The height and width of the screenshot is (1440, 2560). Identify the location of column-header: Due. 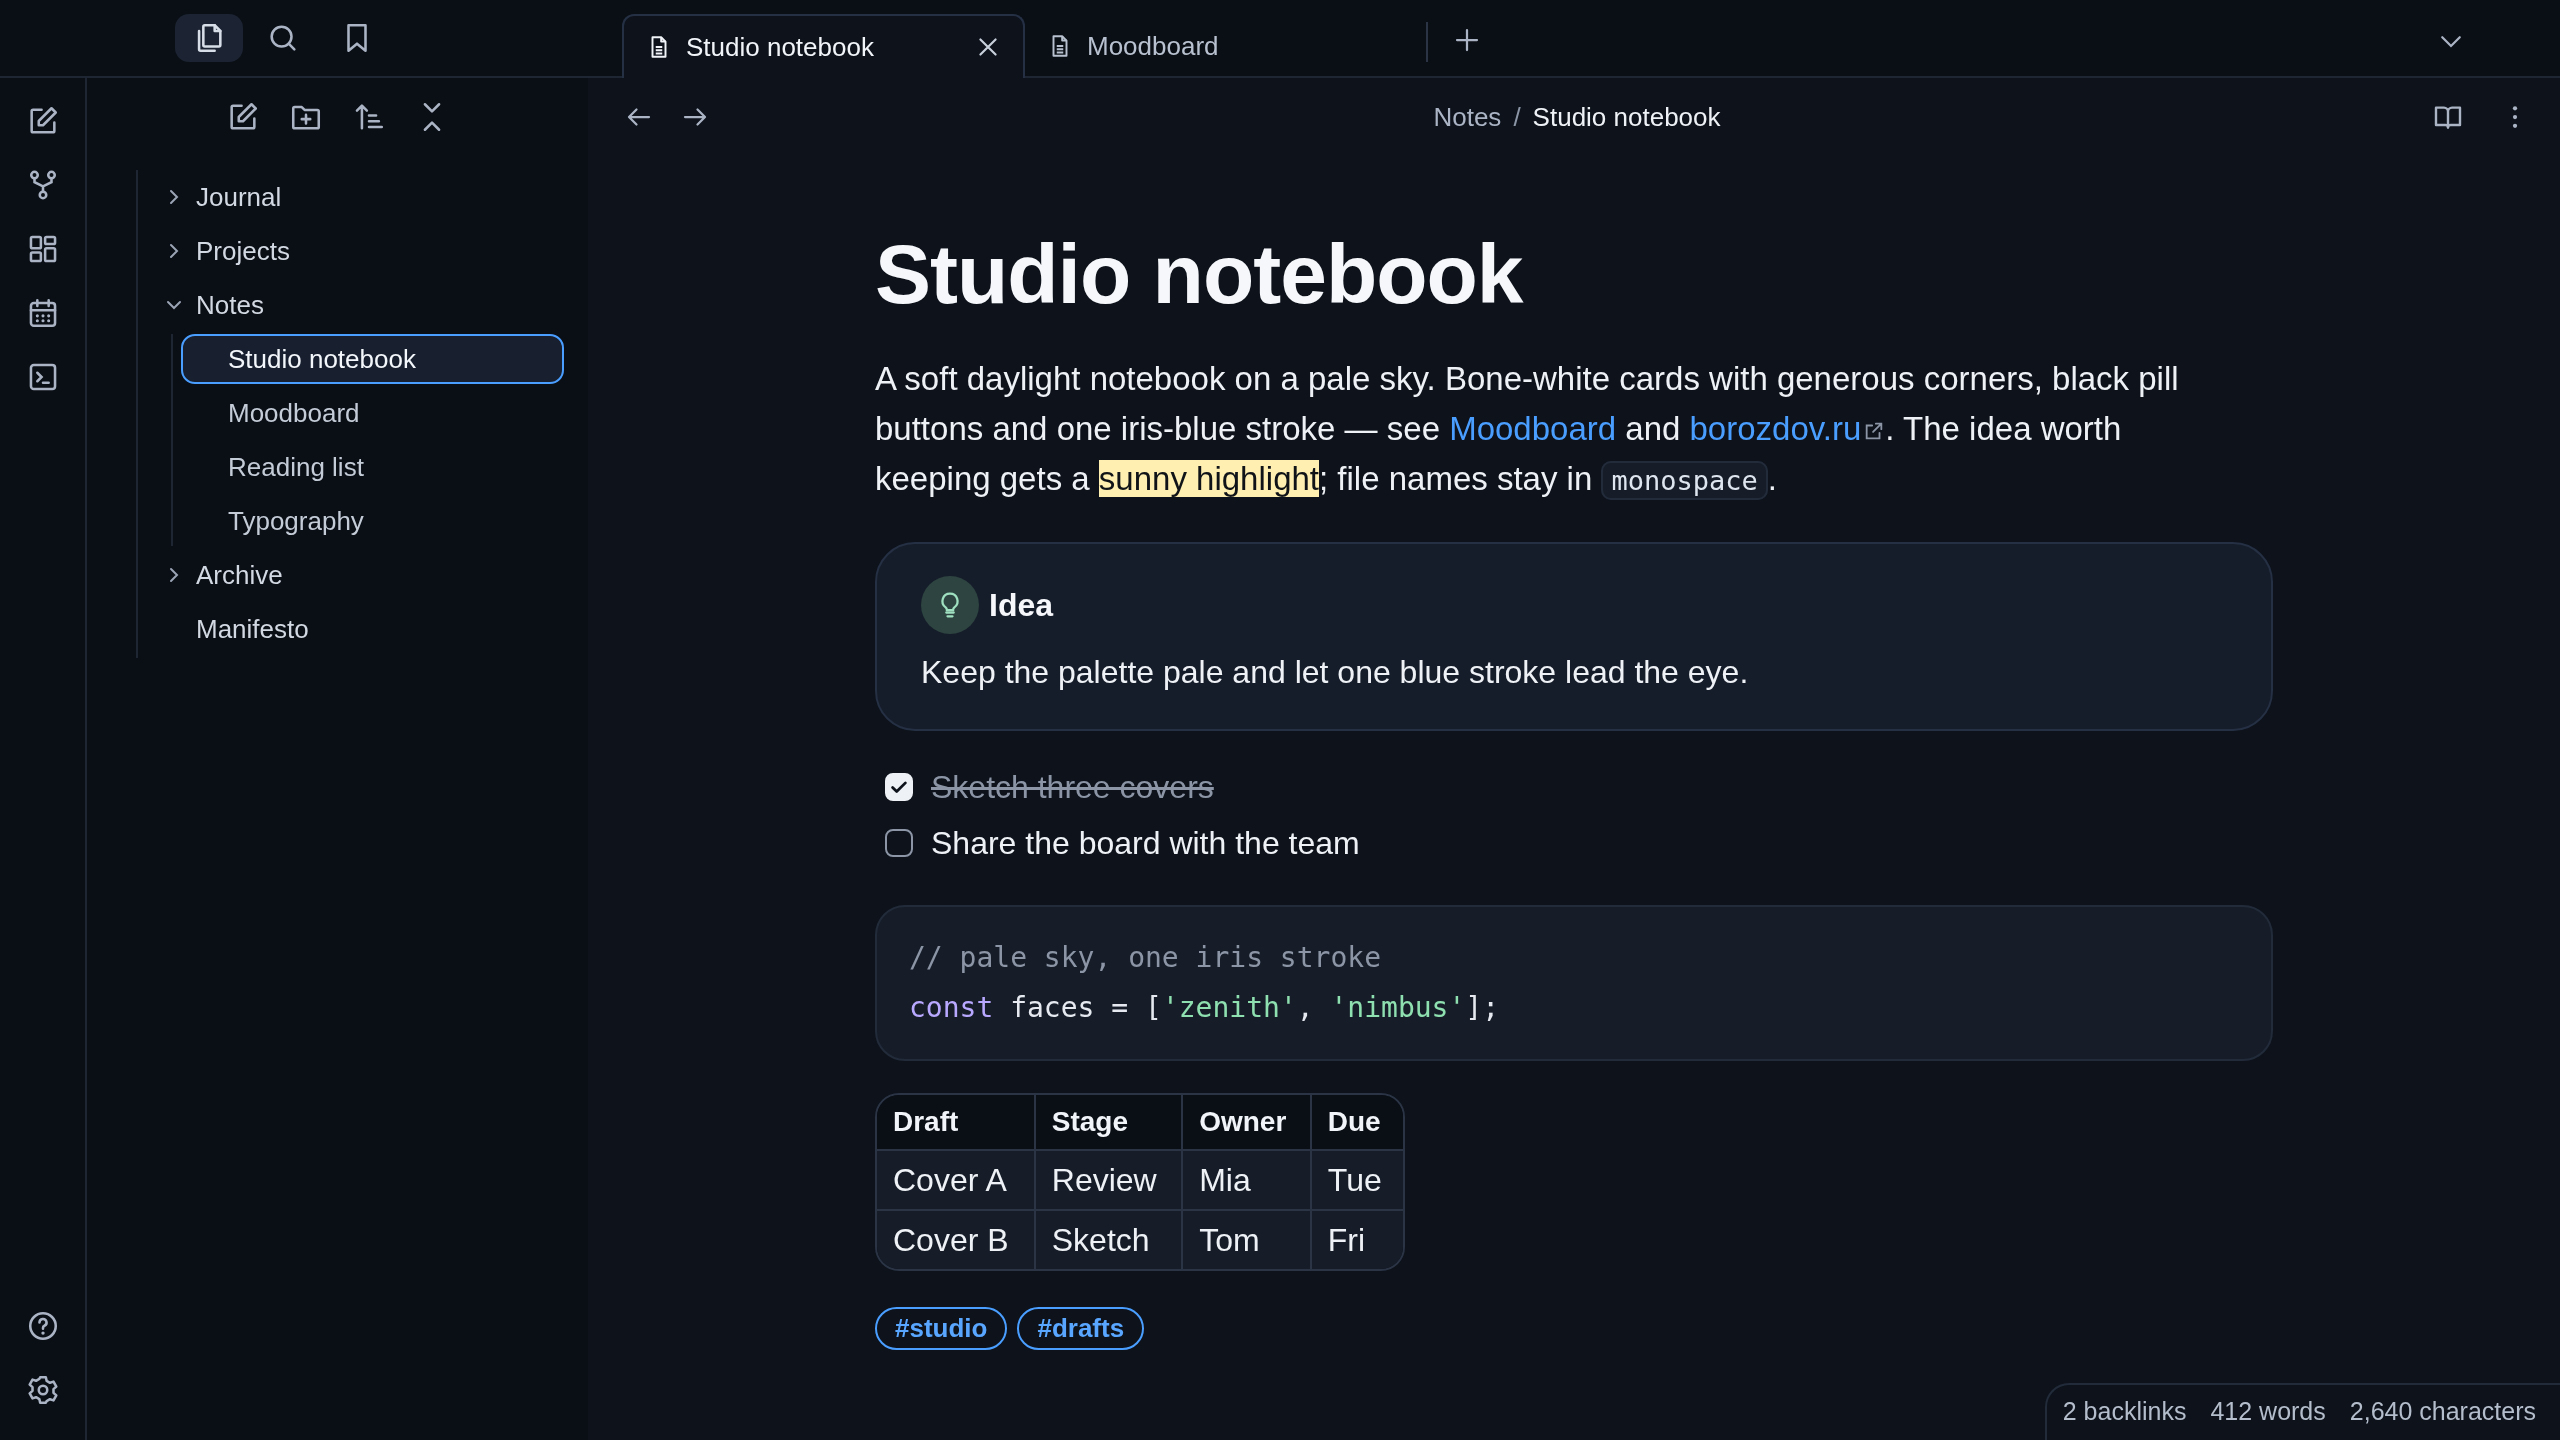
(1357, 1122).